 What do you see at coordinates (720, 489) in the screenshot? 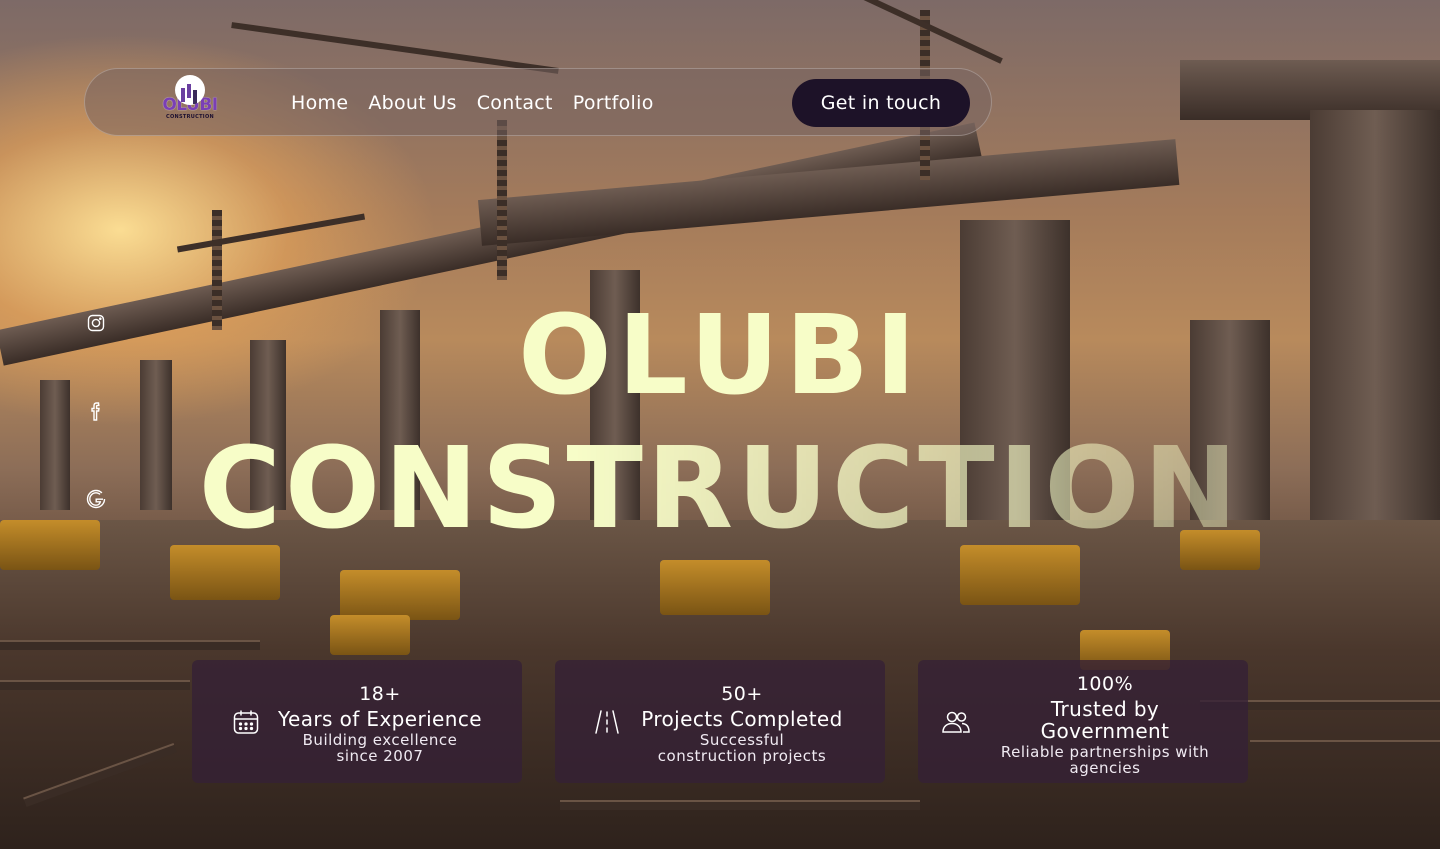
I see `hero-title-line-2: CONSTRUCTION` at bounding box center [720, 489].